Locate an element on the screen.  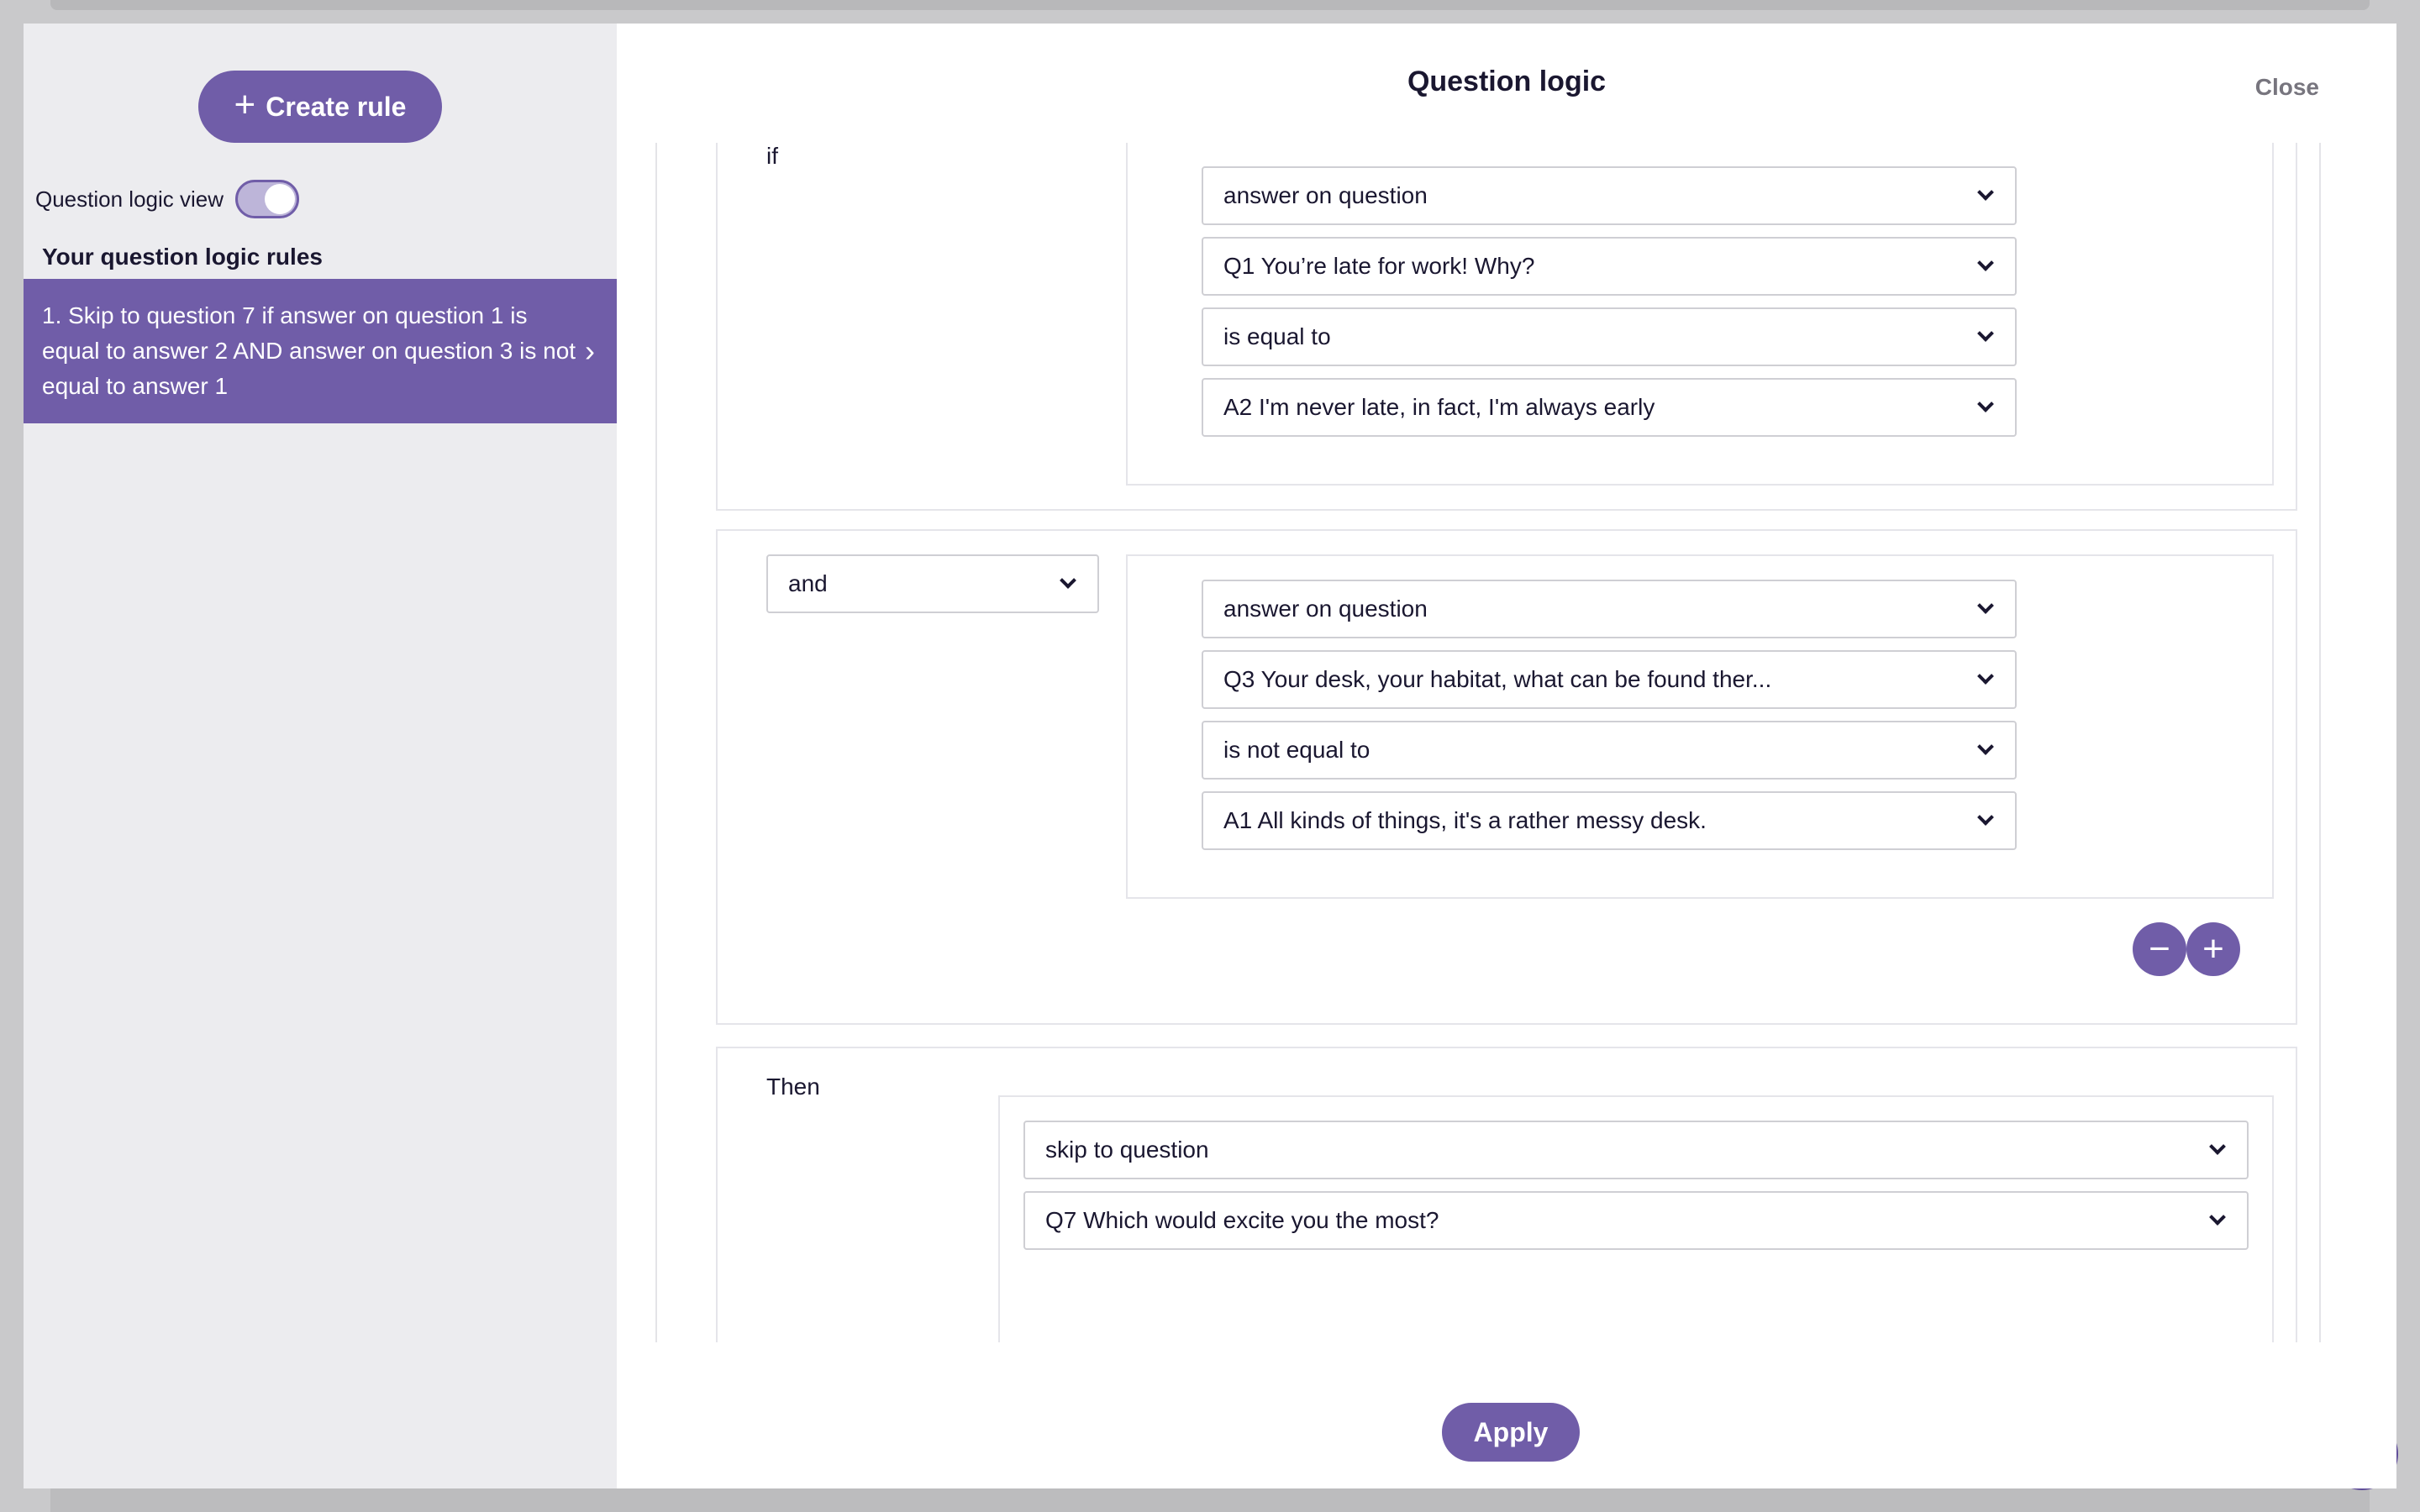
if-keyword: if is located at coordinates (772, 156).